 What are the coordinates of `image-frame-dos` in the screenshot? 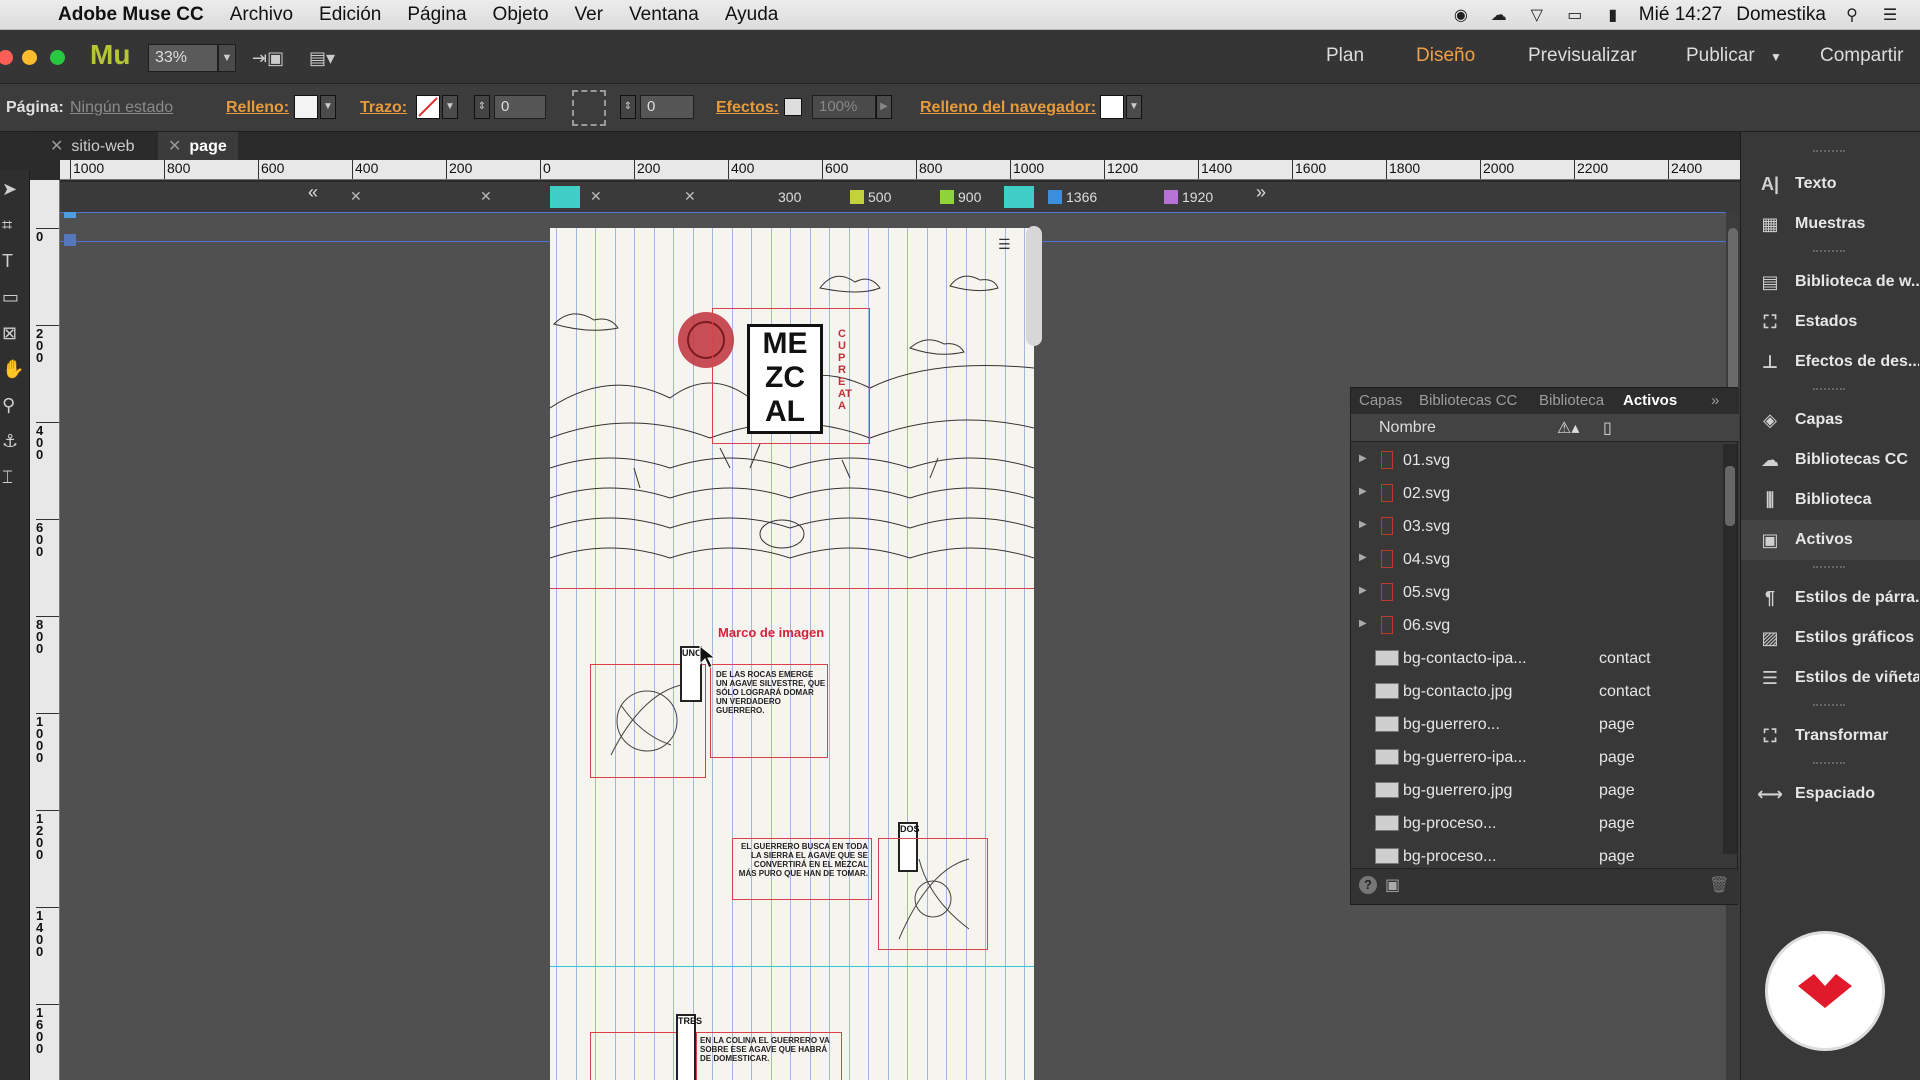 It's located at (933, 894).